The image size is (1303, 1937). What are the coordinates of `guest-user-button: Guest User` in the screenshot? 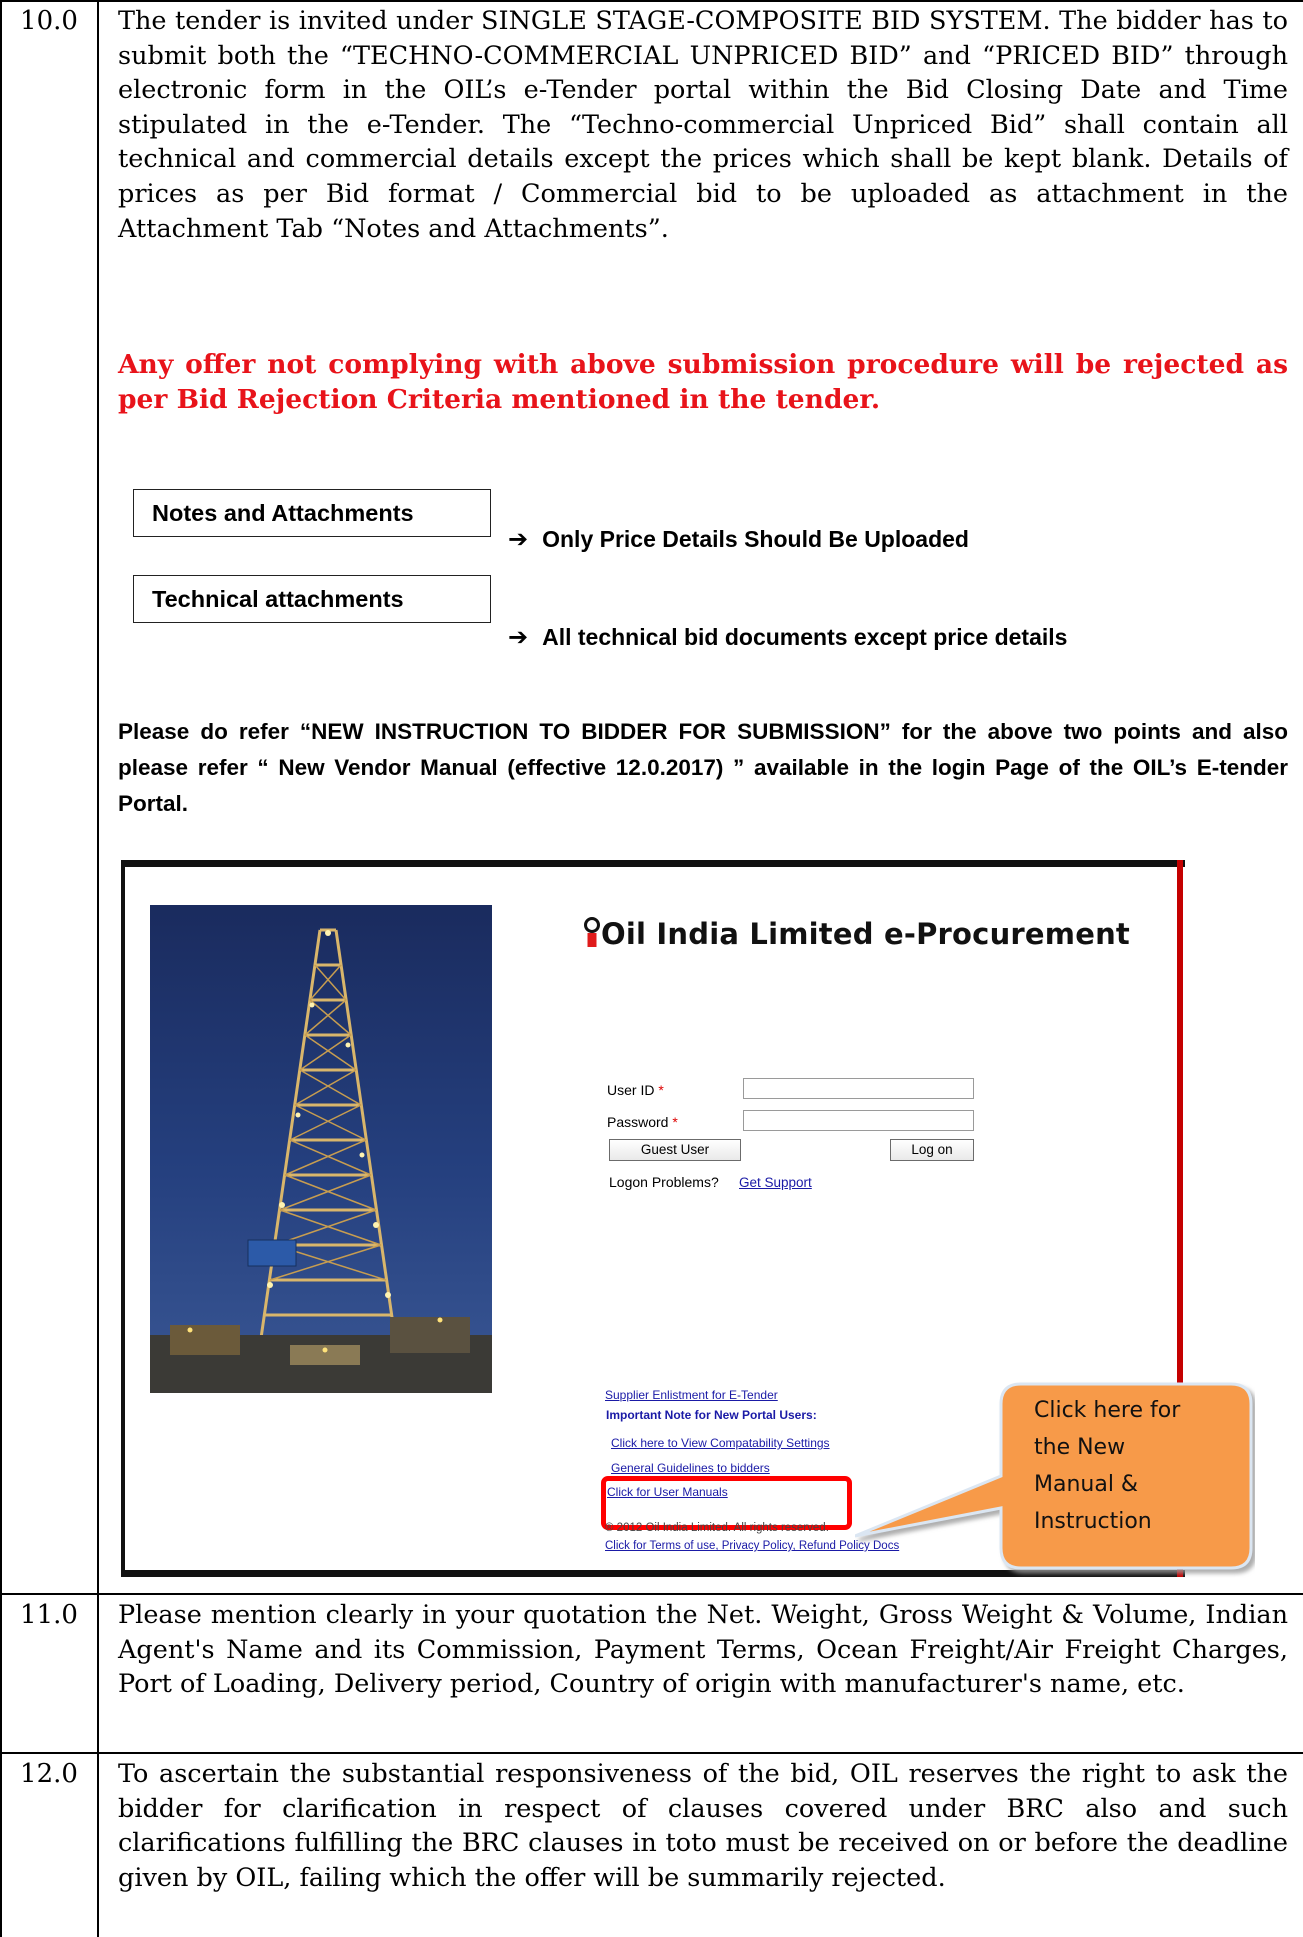 It's located at (675, 1150).